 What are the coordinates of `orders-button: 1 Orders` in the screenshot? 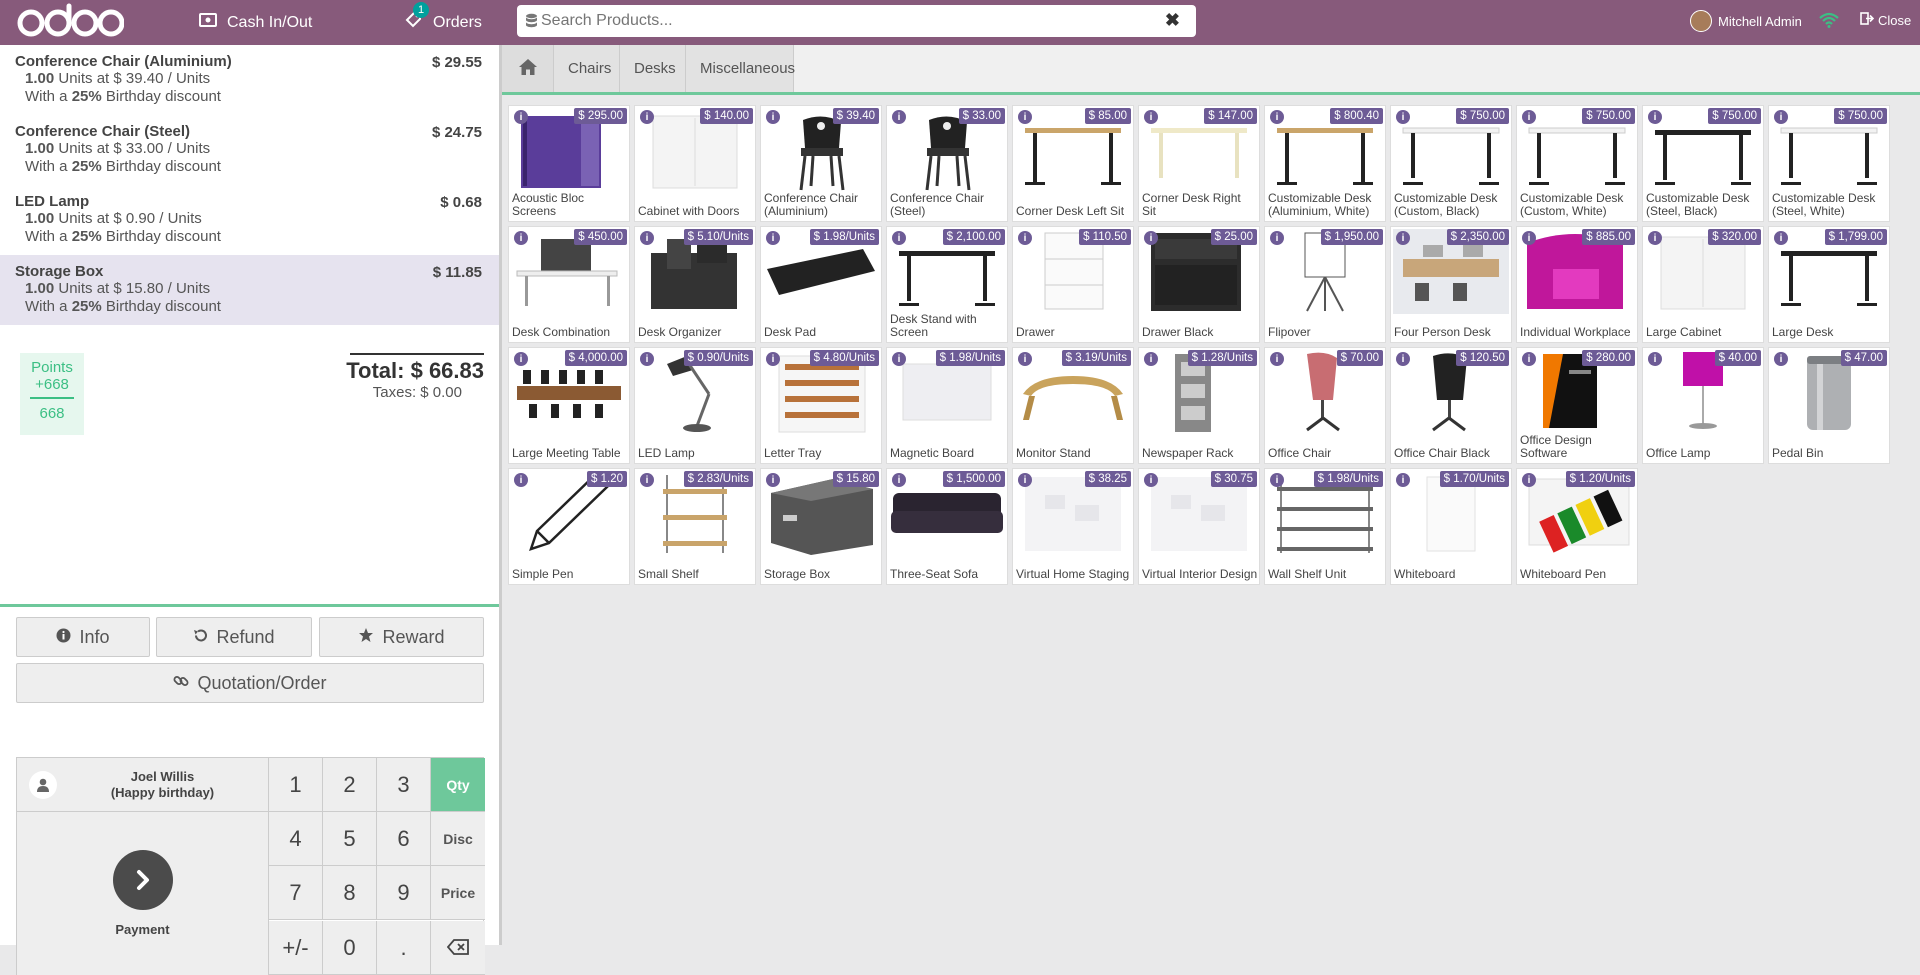 It's located at (443, 22).